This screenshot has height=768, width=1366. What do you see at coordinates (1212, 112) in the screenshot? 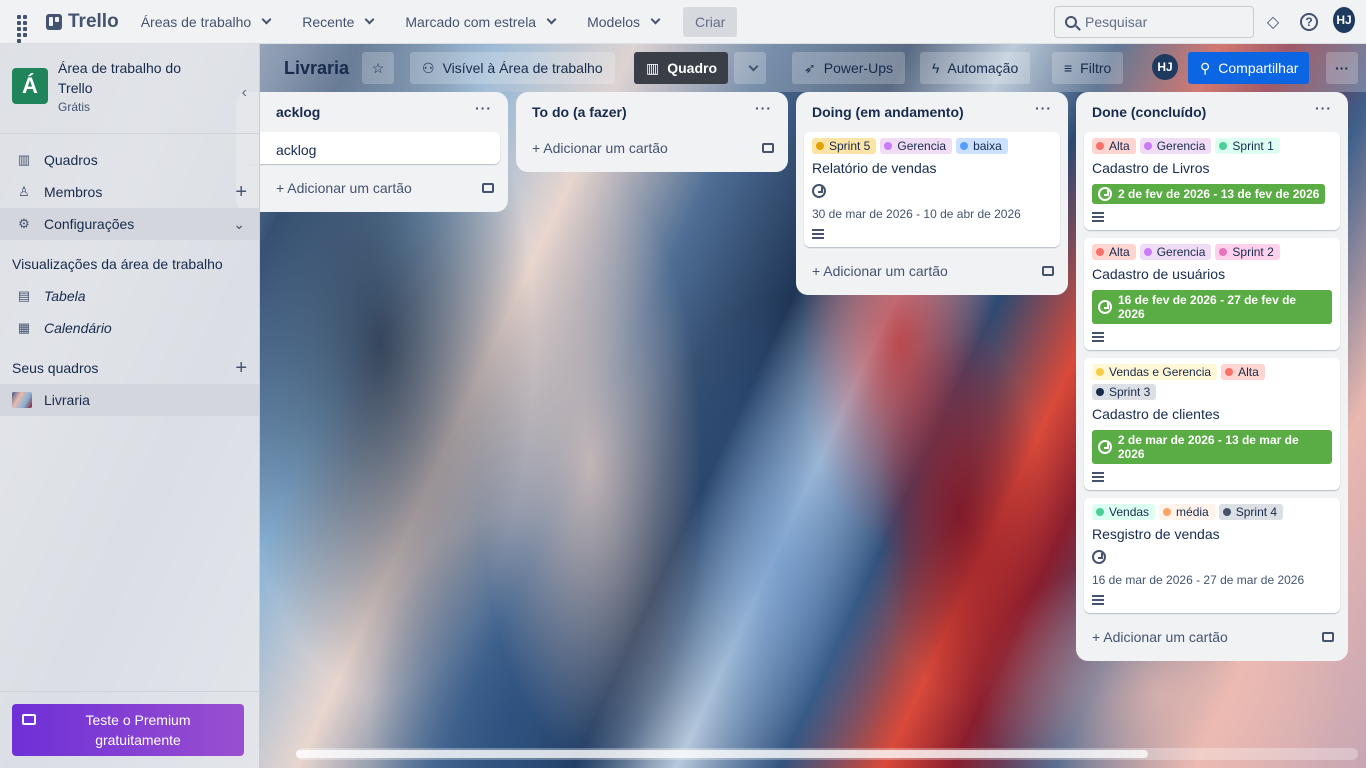
I see `list-title: Done (concluído) ···` at bounding box center [1212, 112].